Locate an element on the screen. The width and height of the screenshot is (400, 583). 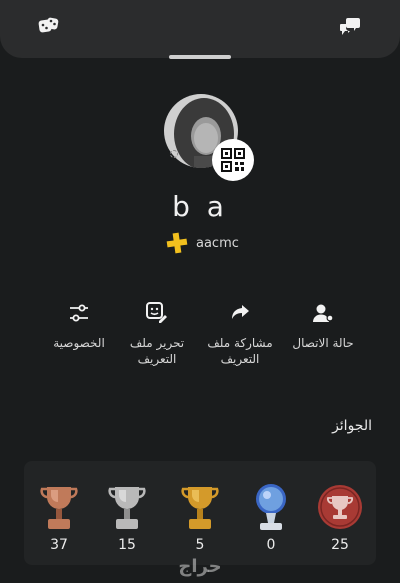
platinum-trophy: 0 is located at coordinates (271, 517).